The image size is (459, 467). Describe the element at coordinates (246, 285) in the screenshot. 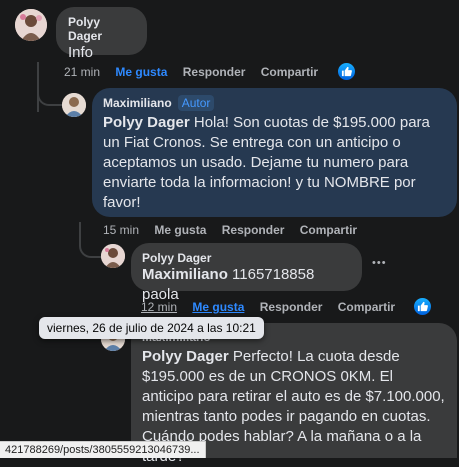

I see `comment-text: Maximiliano 1165718858 paola` at that location.